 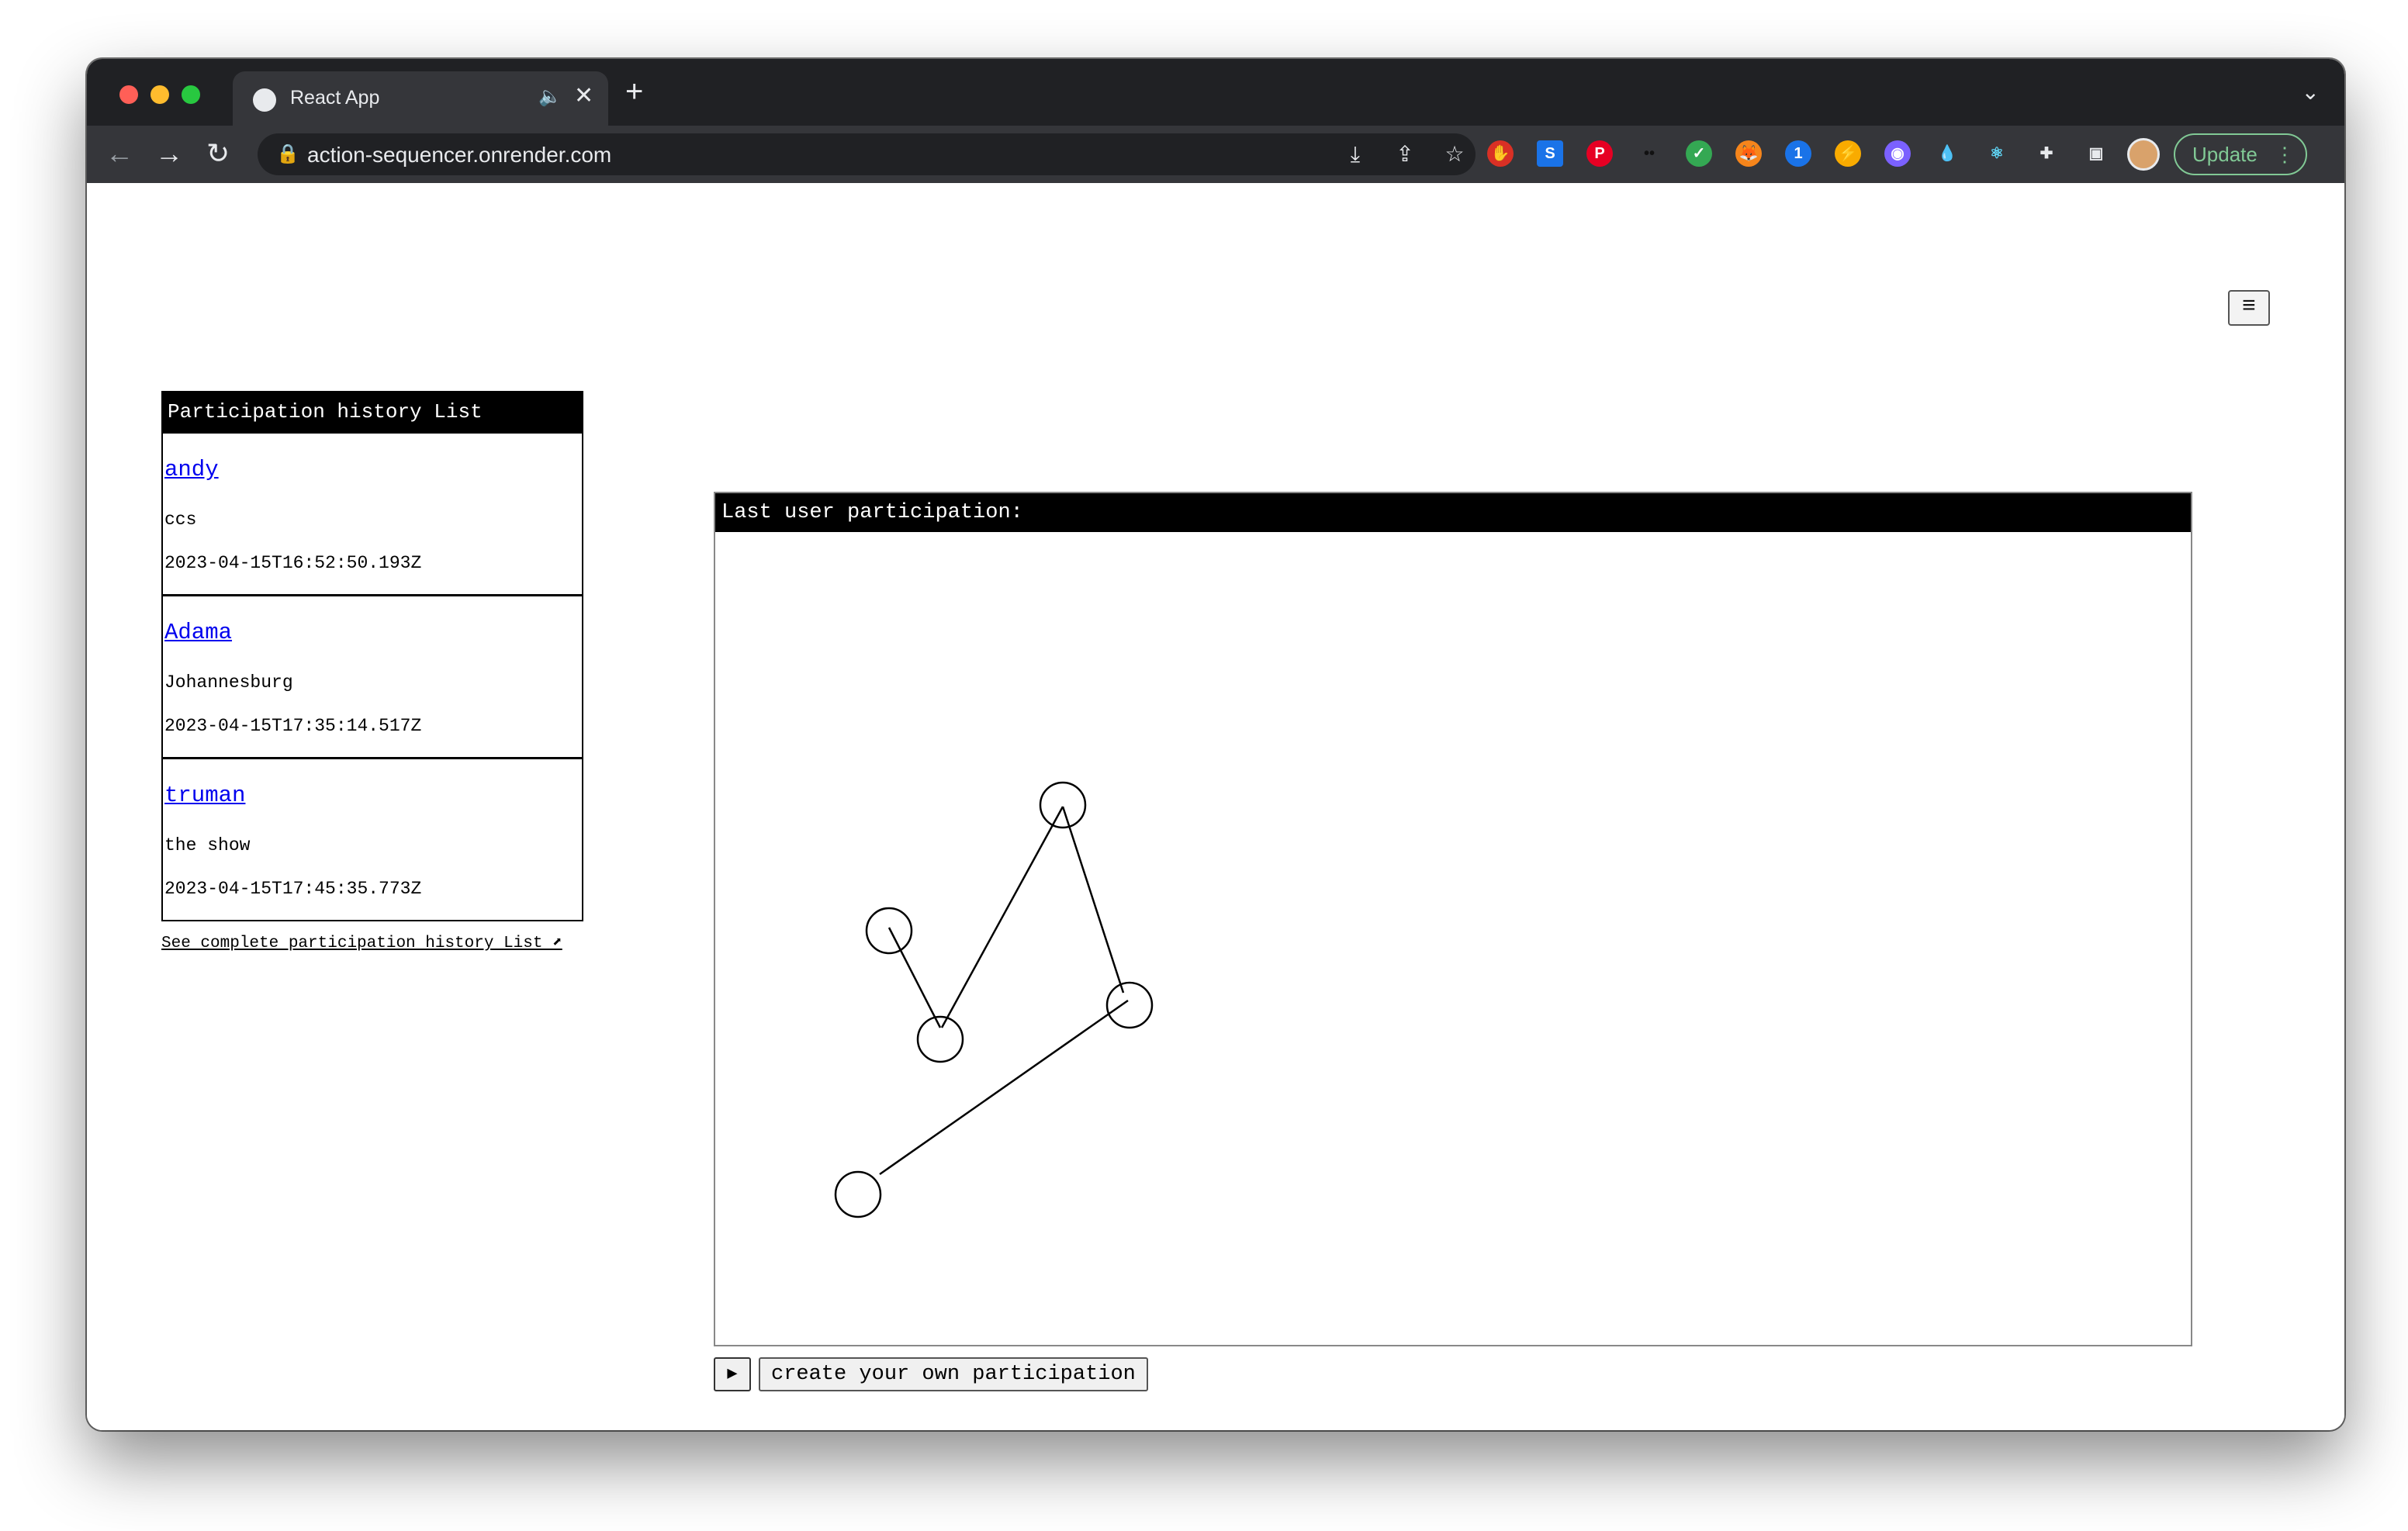 I want to click on reload-icon: ↻, so click(x=218, y=154).